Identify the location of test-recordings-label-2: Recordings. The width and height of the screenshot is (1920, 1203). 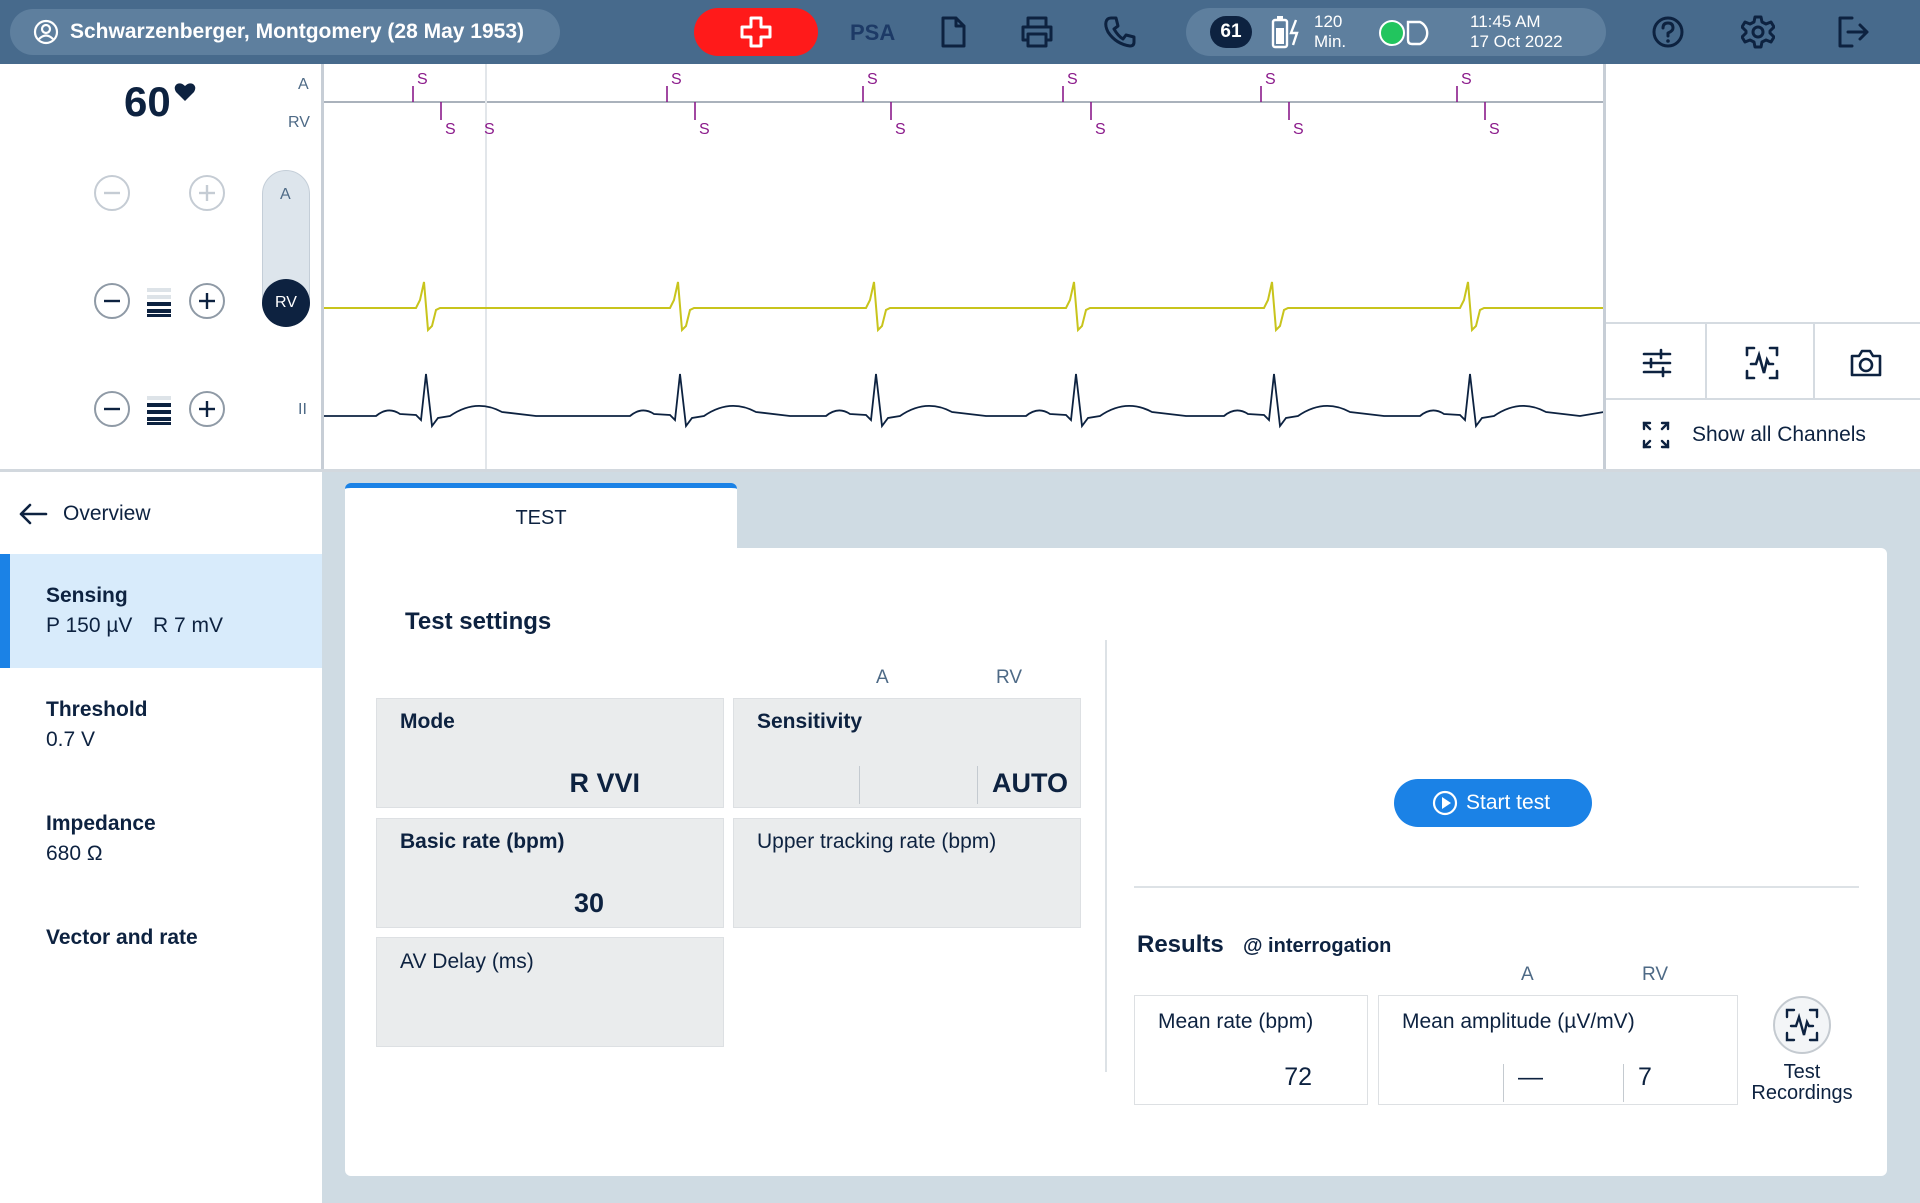
(1802, 1093).